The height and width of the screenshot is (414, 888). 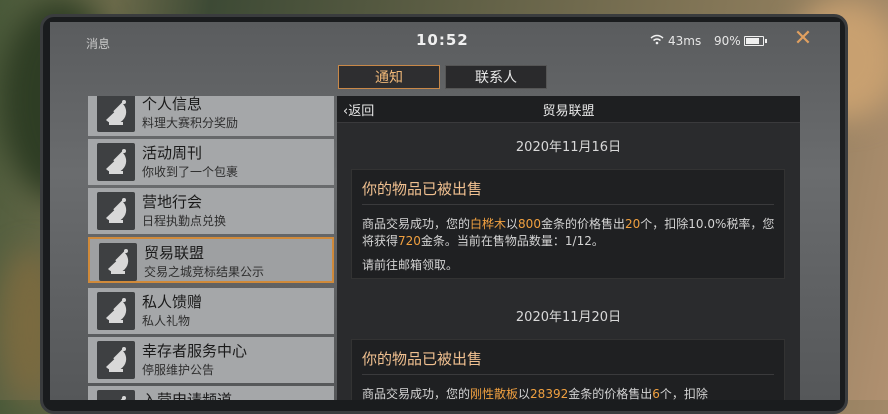 What do you see at coordinates (190, 123) in the screenshot?
I see `list-item-subtitle: 料理大赛积分奖励` at bounding box center [190, 123].